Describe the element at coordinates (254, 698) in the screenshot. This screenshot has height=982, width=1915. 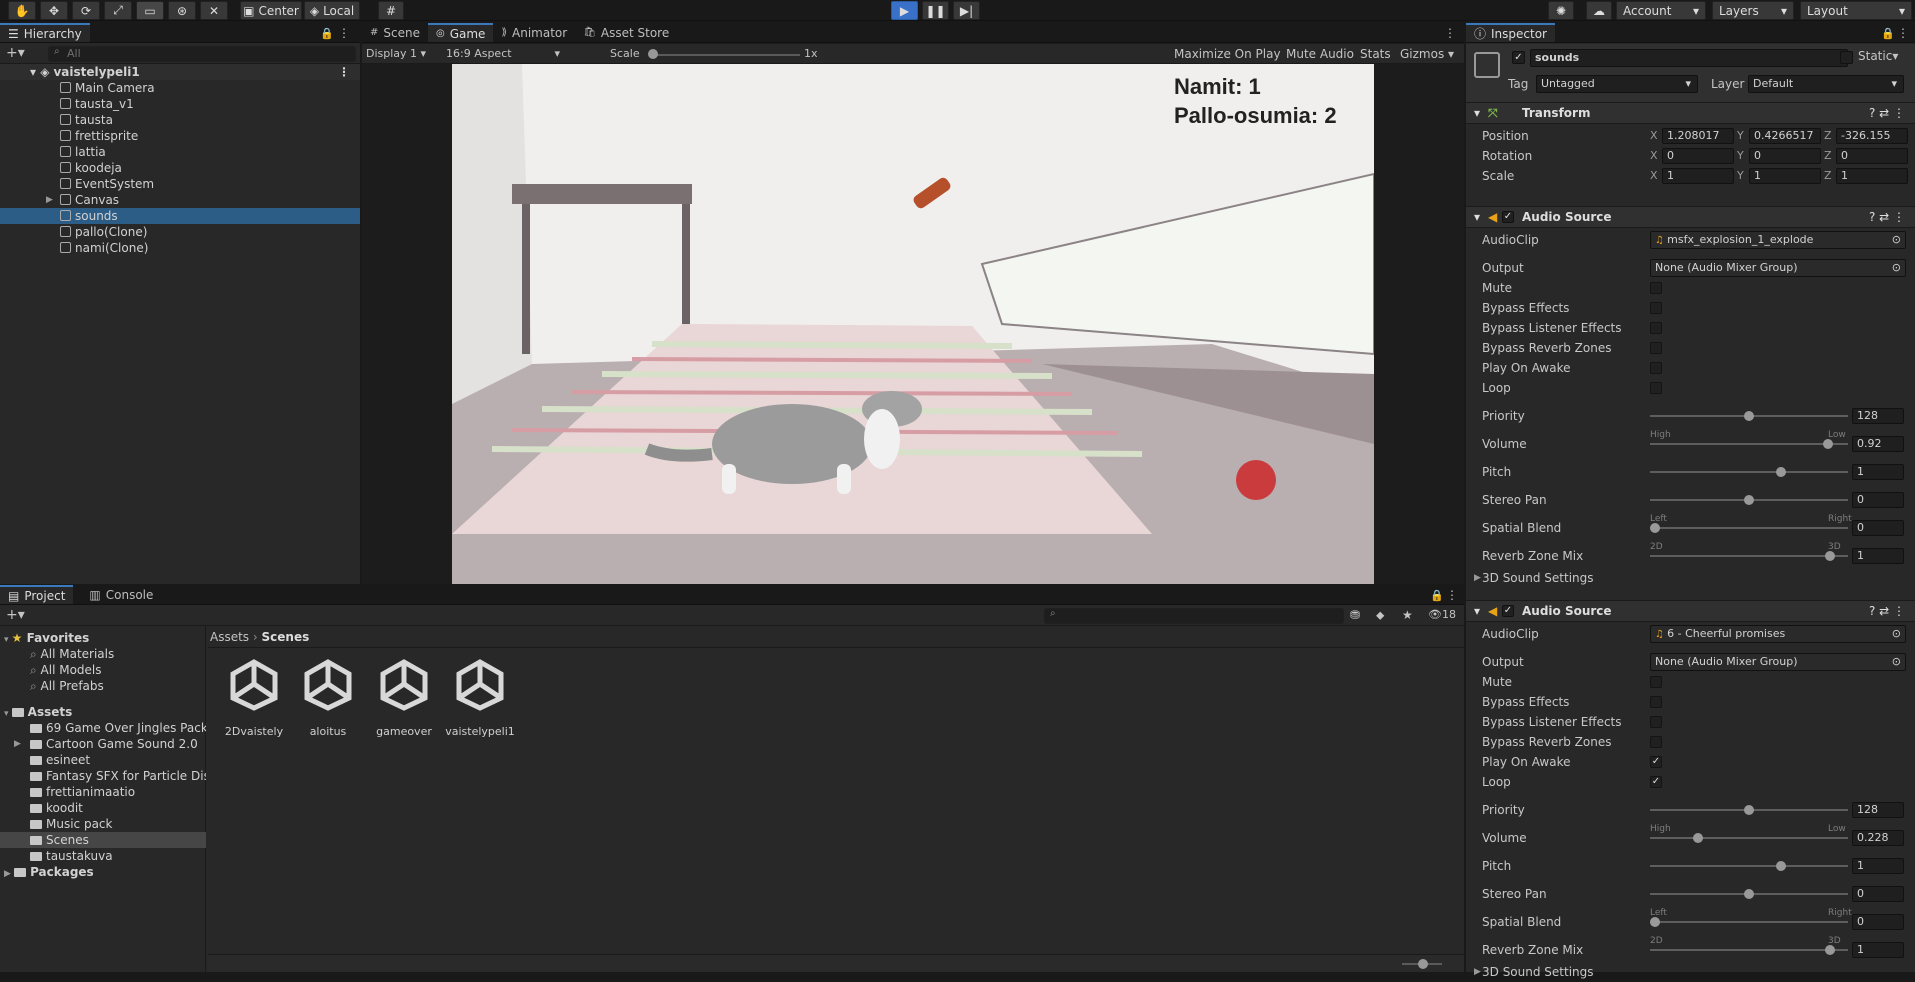
I see `scene-asset: 2Dvaistely` at that location.